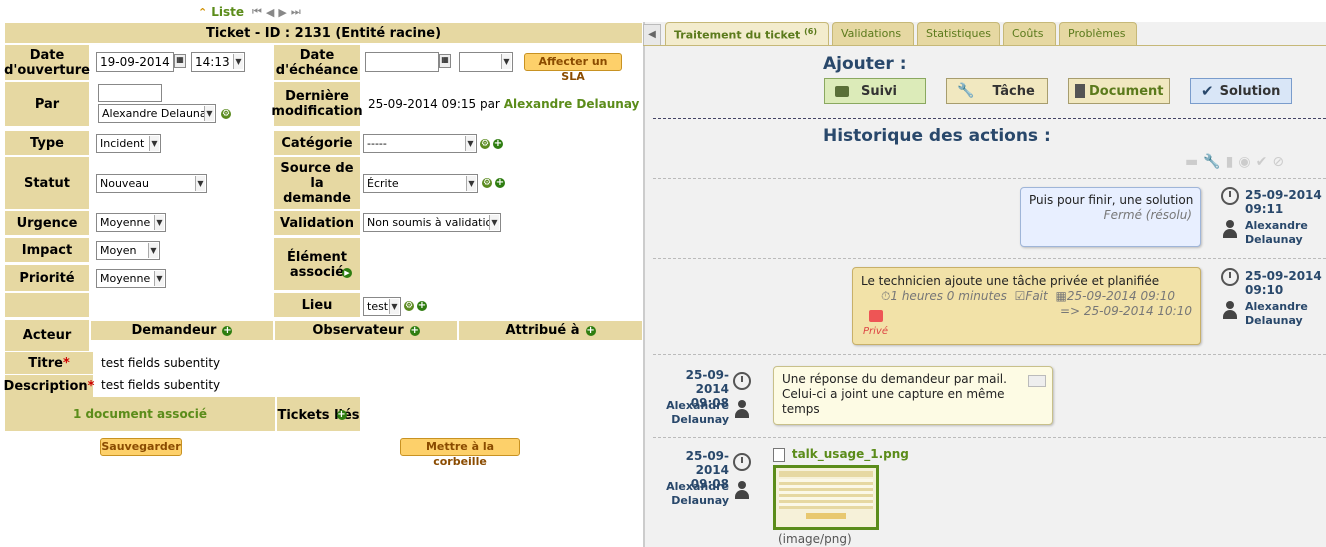  I want to click on categorie-select: ----- ▼, so click(420, 143).